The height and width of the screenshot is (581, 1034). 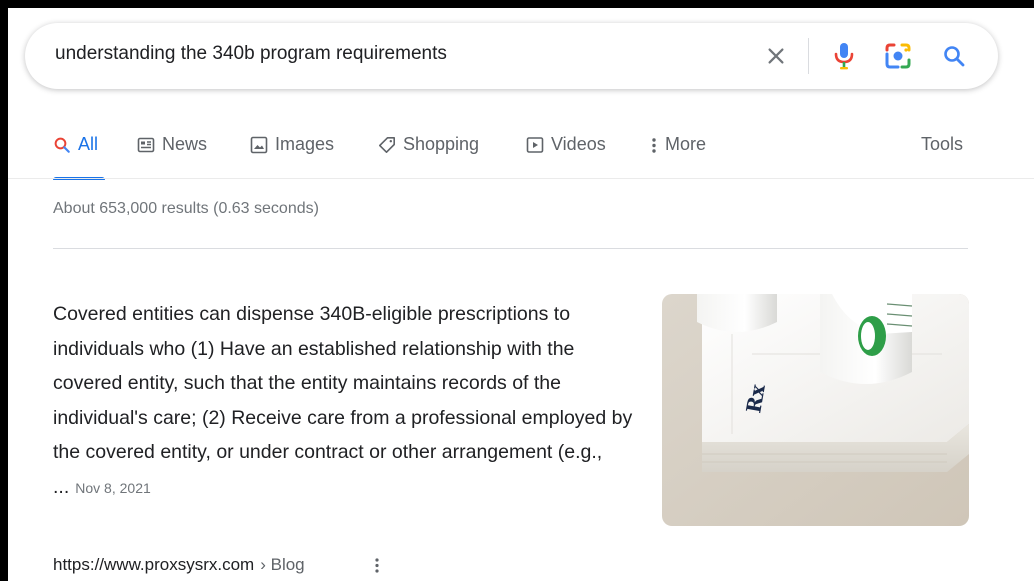 I want to click on search-by-image-button, so click(x=898, y=56).